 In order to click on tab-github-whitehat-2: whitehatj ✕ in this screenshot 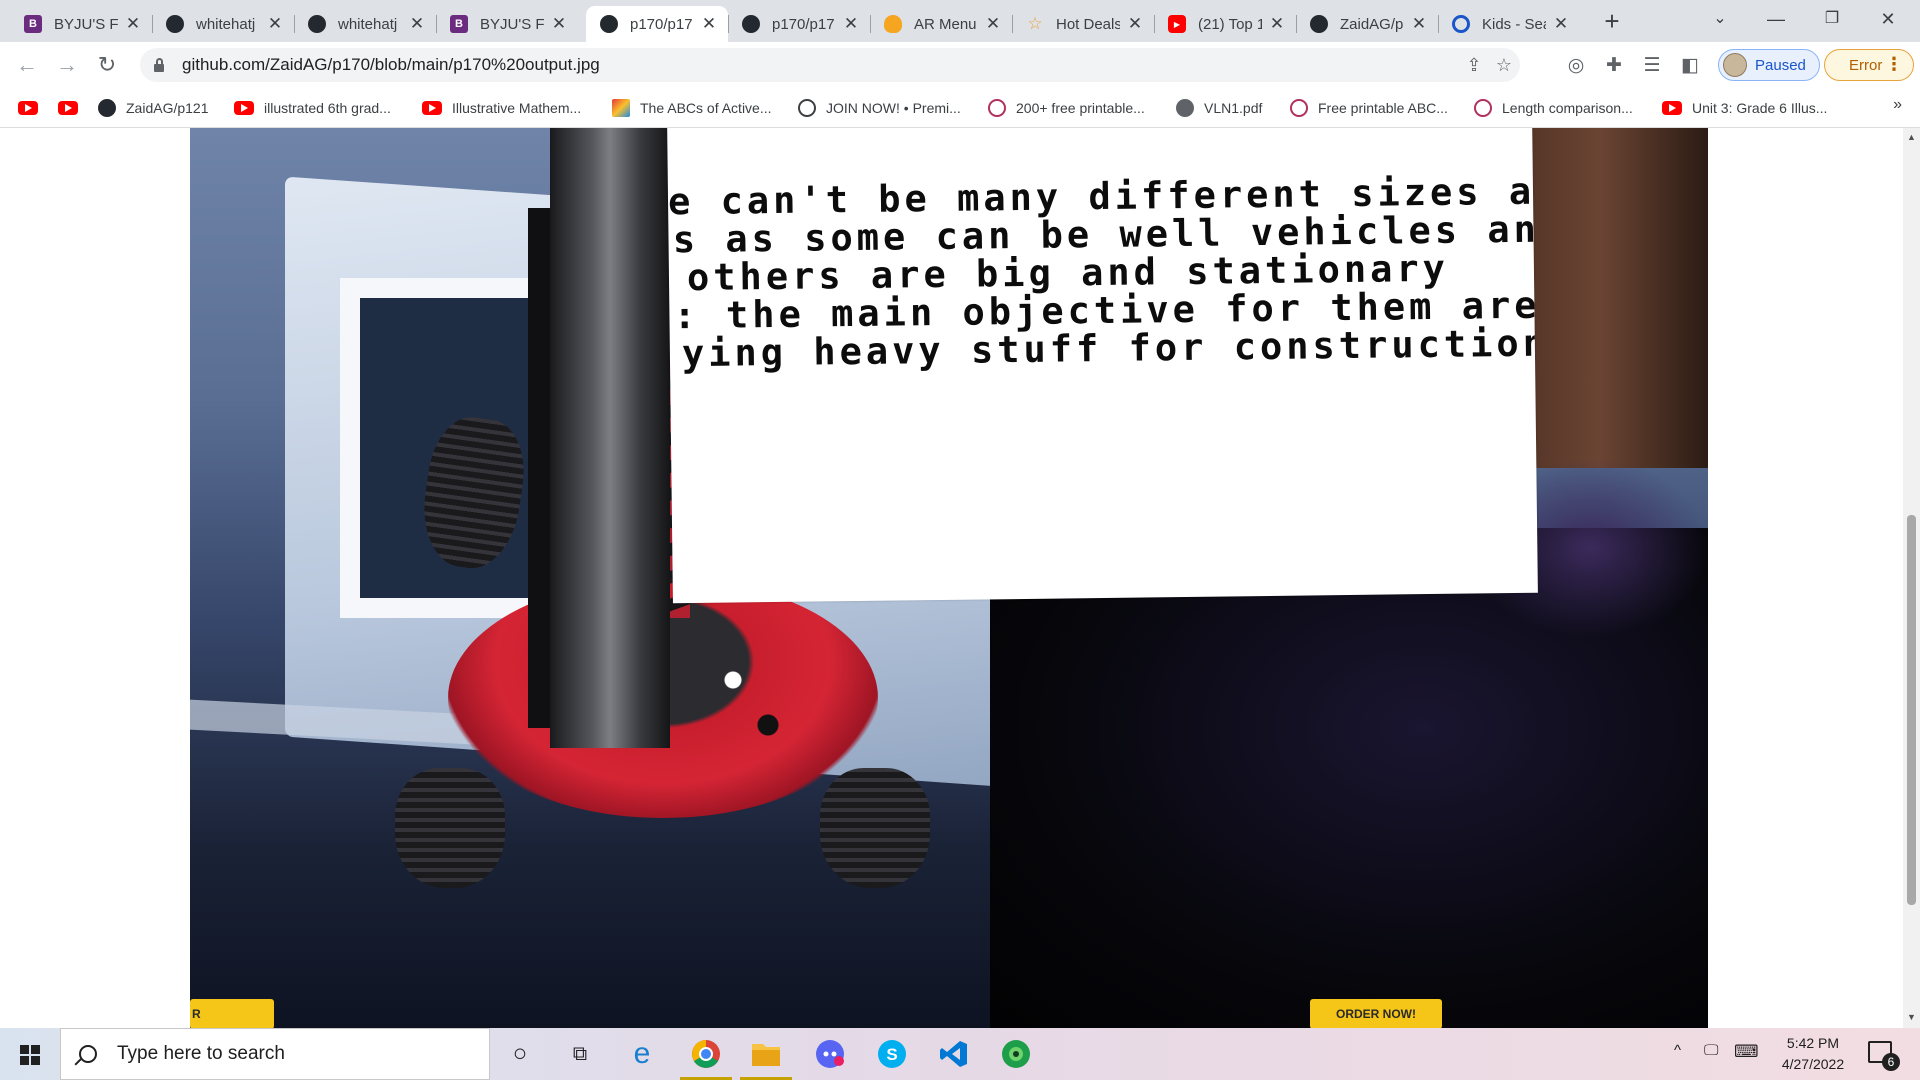, I will do `click(365, 24)`.